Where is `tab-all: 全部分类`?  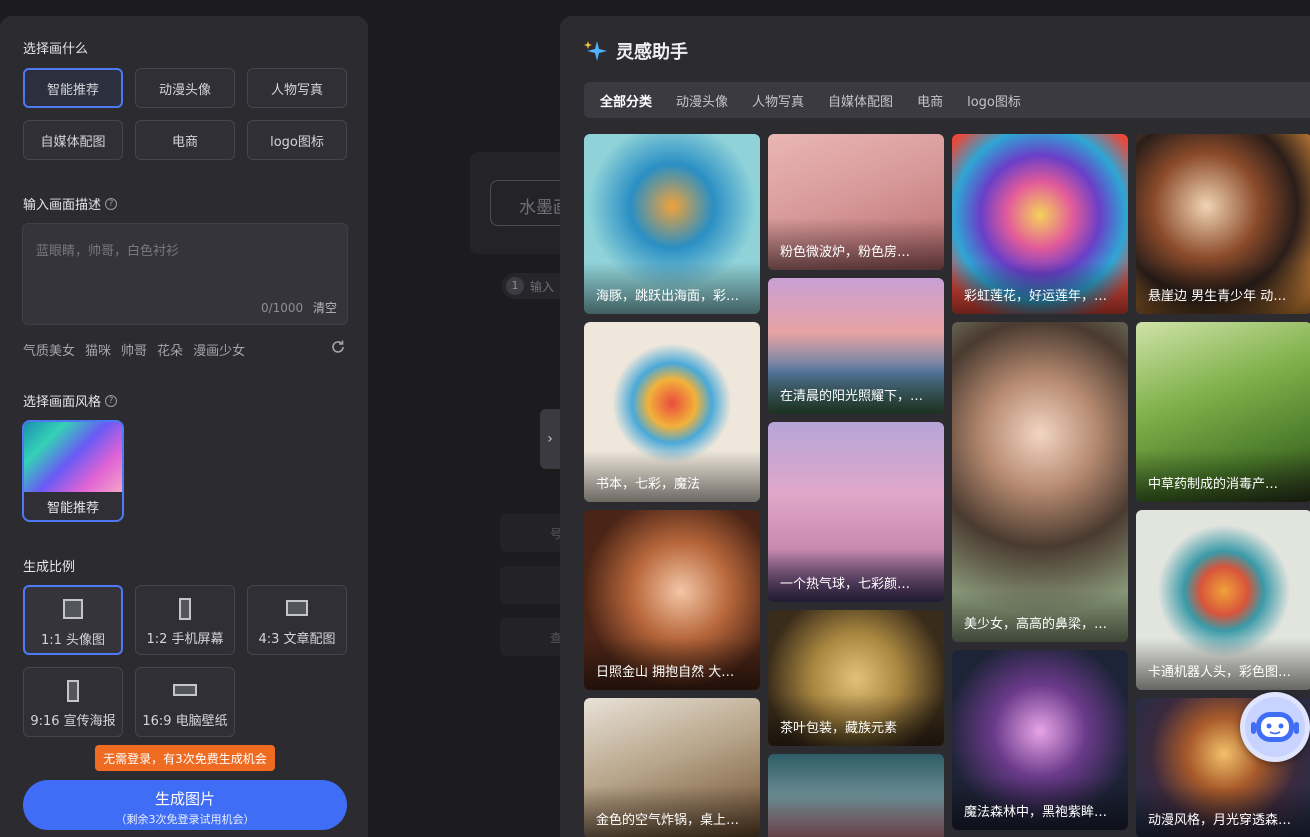 tab-all: 全部分类 is located at coordinates (626, 100).